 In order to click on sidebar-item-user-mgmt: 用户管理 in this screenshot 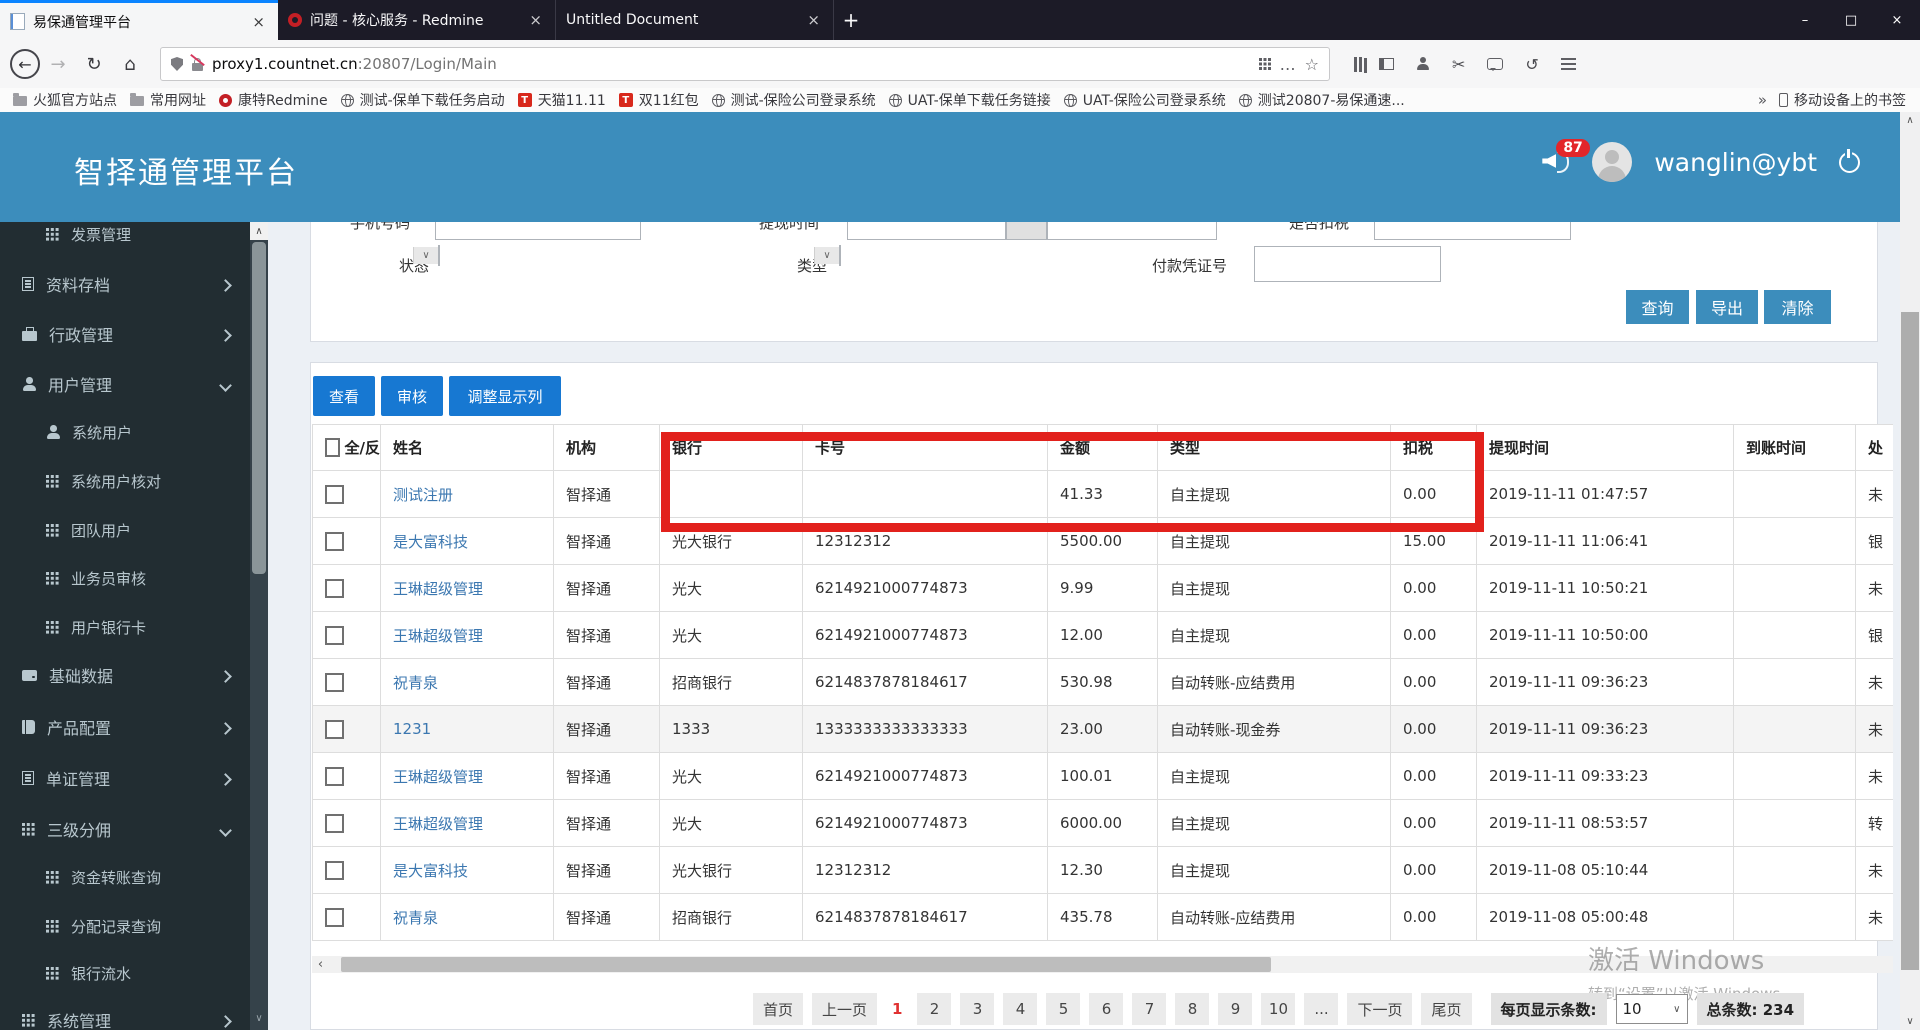, I will do `click(125, 384)`.